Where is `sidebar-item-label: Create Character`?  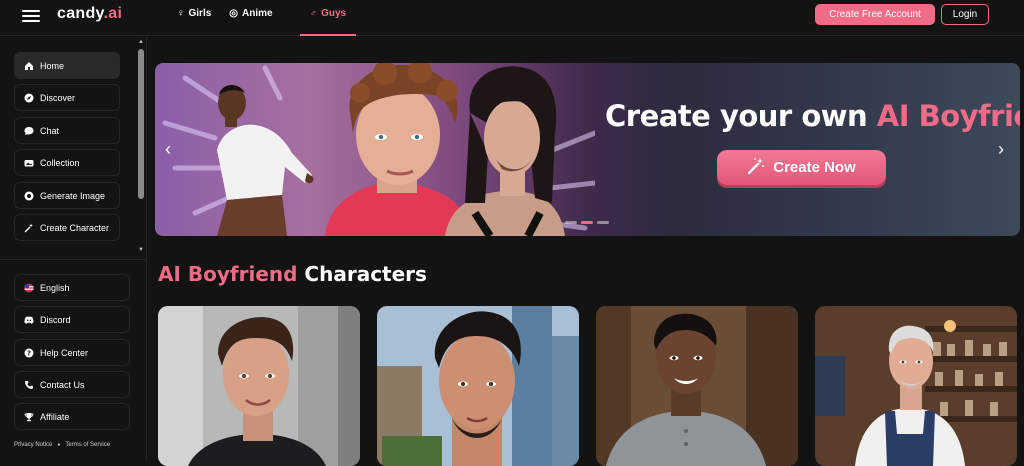 sidebar-item-label: Create Character is located at coordinates (75, 227).